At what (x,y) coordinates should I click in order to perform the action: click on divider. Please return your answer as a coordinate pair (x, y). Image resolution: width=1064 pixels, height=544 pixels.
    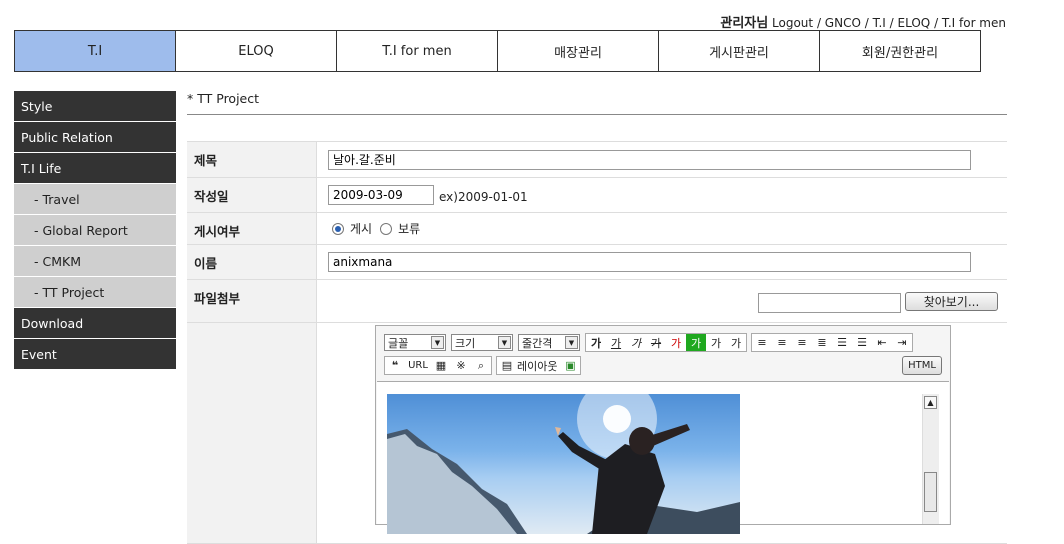
    Looking at the image, I should click on (597, 114).